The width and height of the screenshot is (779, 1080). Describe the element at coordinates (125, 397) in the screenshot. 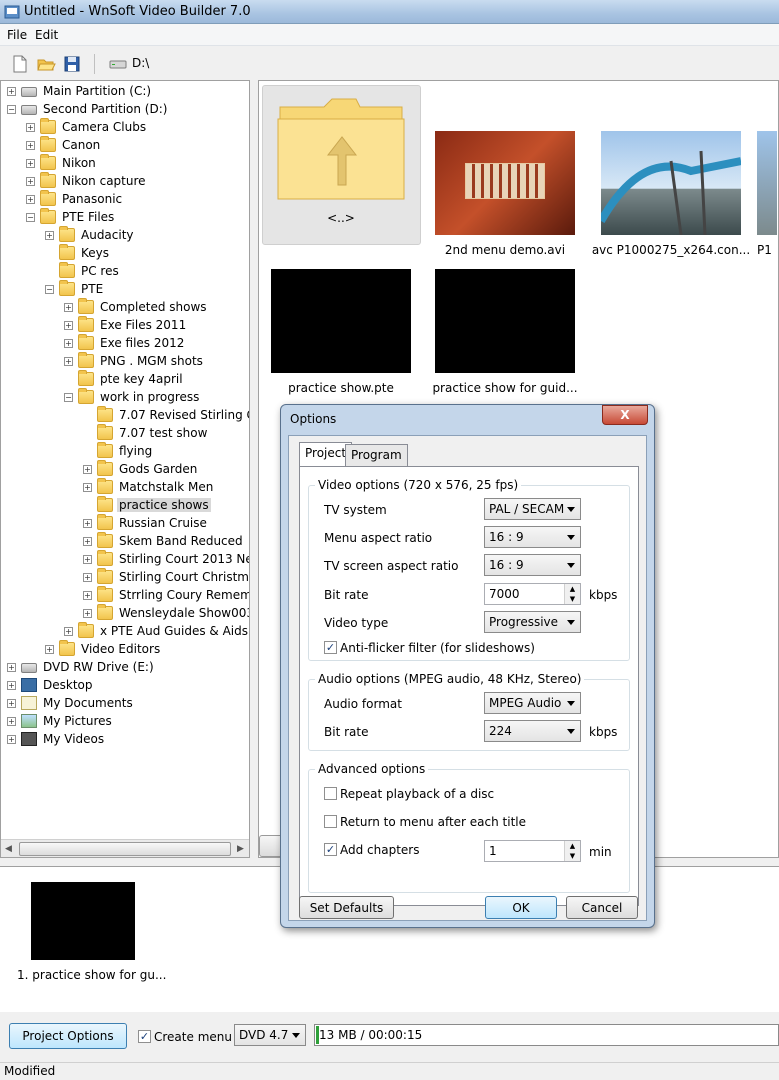

I see `tree-item: − work in progress` at that location.